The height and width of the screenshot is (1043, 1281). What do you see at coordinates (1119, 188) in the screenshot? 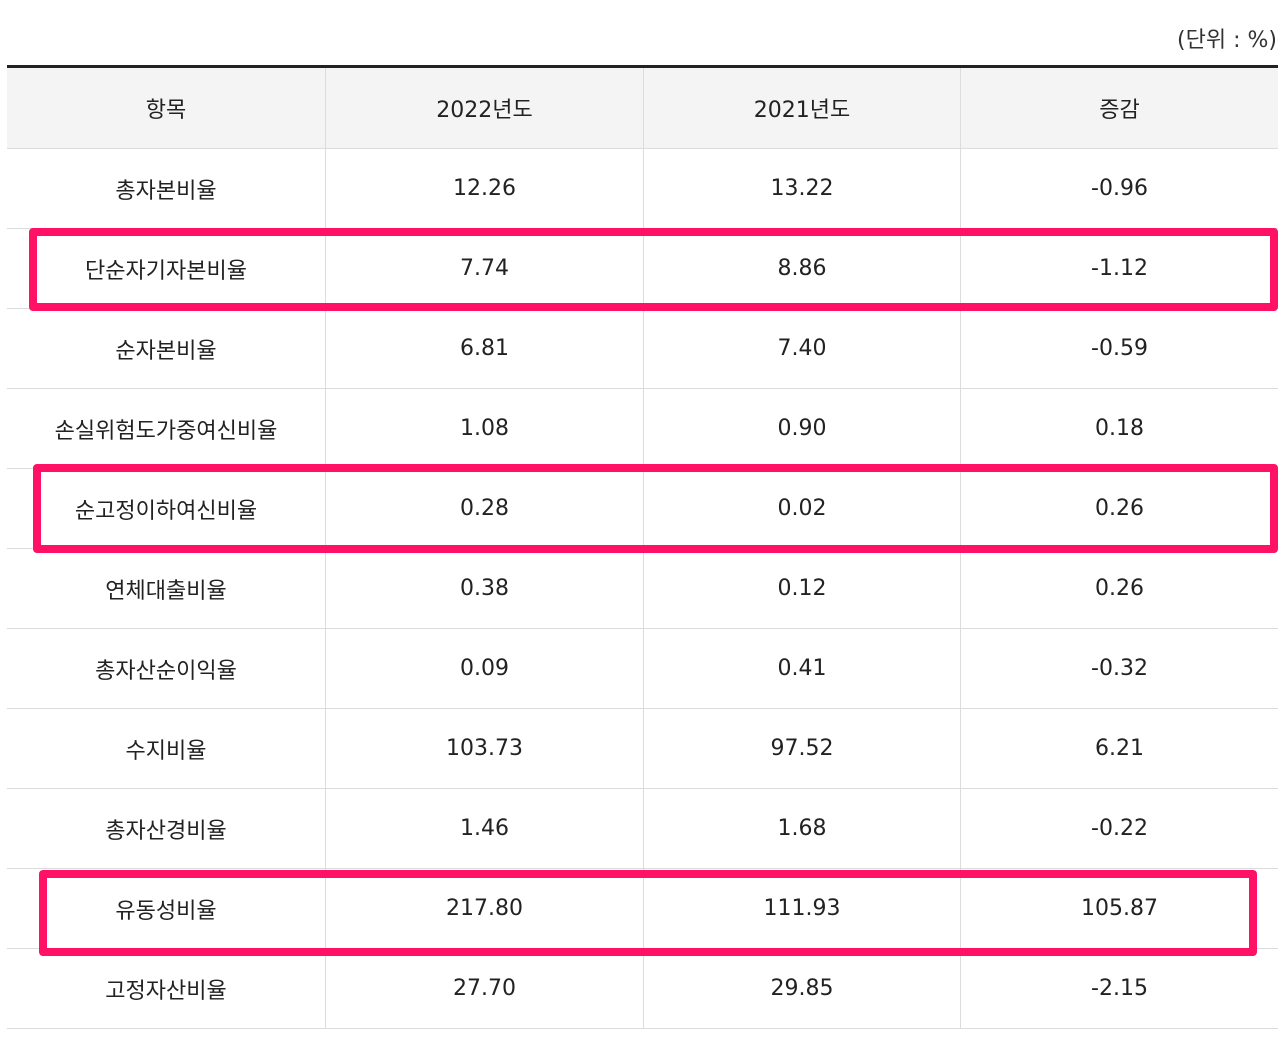
I see `row-change: -0.96` at bounding box center [1119, 188].